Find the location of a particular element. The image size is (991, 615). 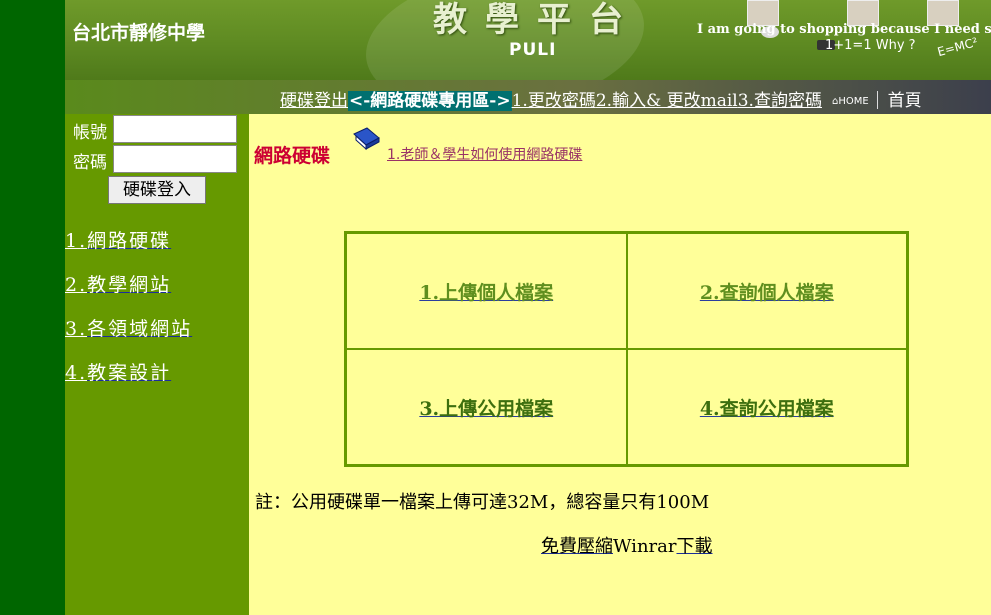

upload-personal-cell: 1.上傳個人檔案 is located at coordinates (486, 291).